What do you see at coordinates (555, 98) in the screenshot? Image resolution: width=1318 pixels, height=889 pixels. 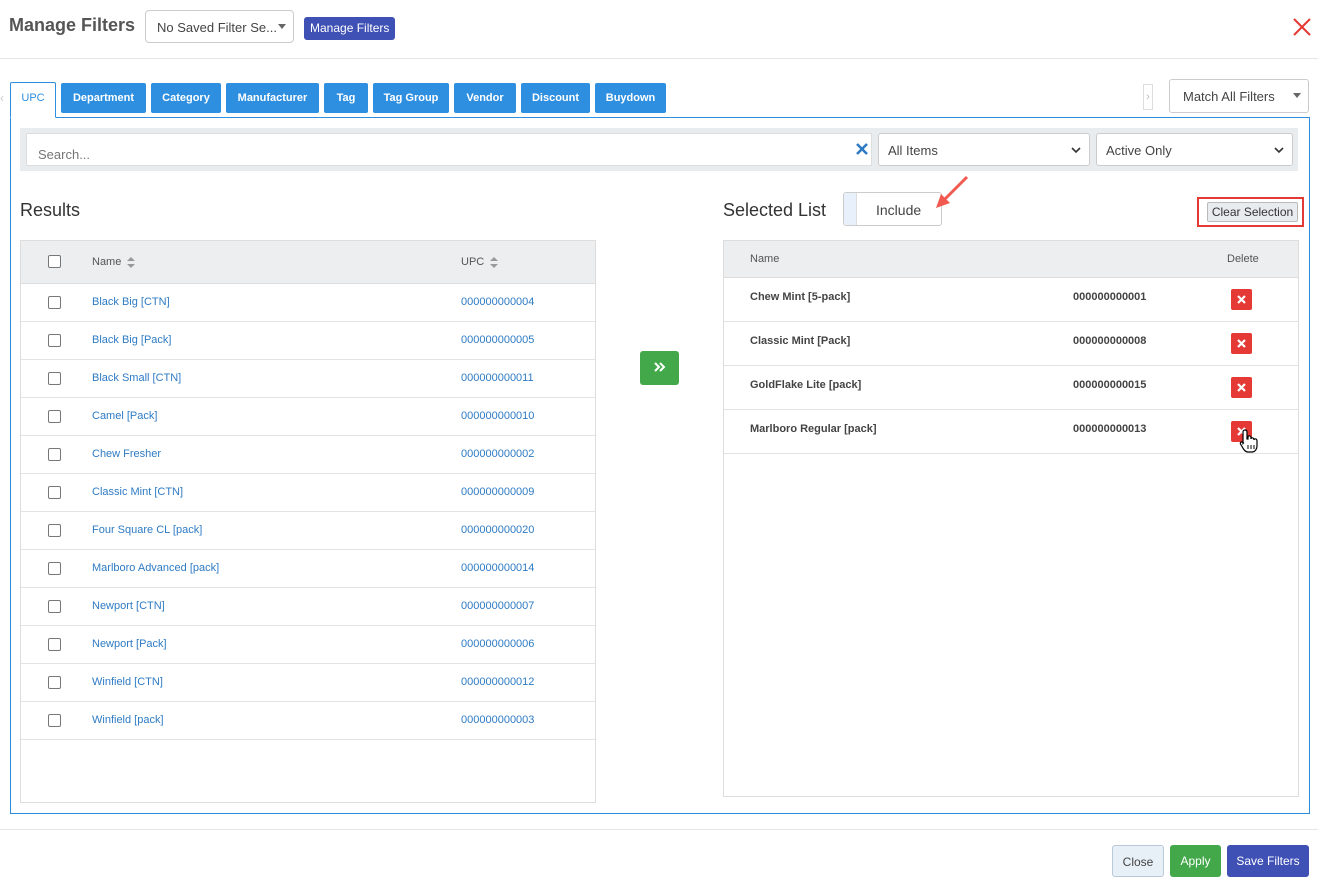 I see `tab-discount: Discount` at bounding box center [555, 98].